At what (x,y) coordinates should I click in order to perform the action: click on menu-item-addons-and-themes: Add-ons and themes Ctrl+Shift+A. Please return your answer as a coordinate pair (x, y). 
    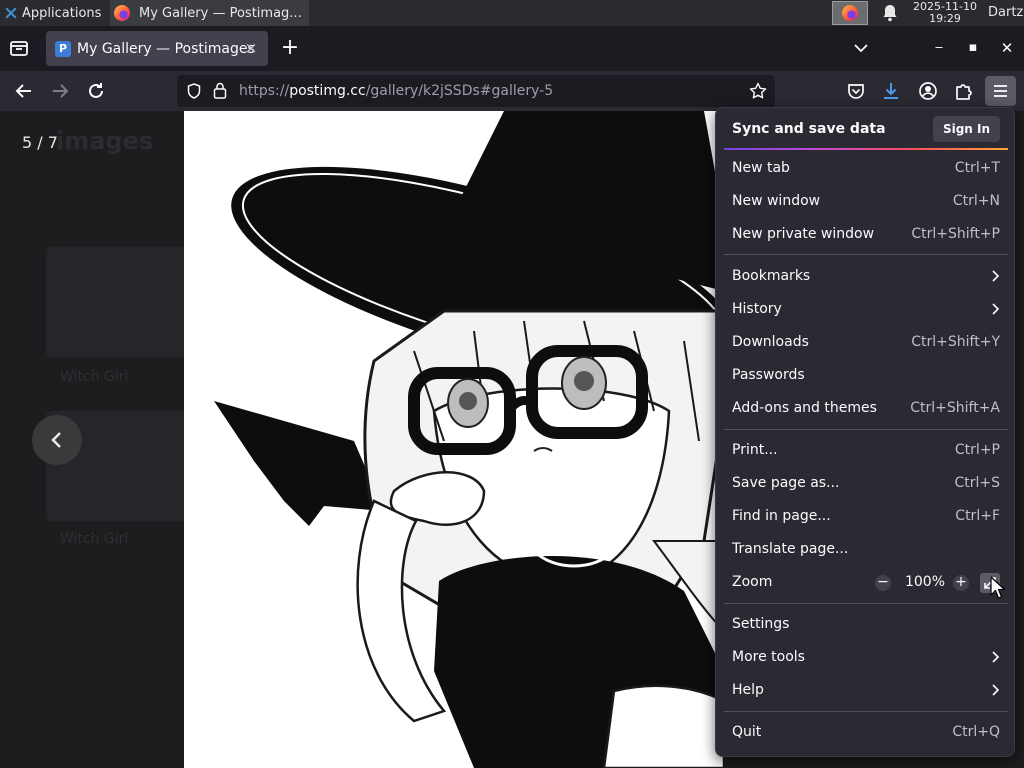
    Looking at the image, I should click on (866, 408).